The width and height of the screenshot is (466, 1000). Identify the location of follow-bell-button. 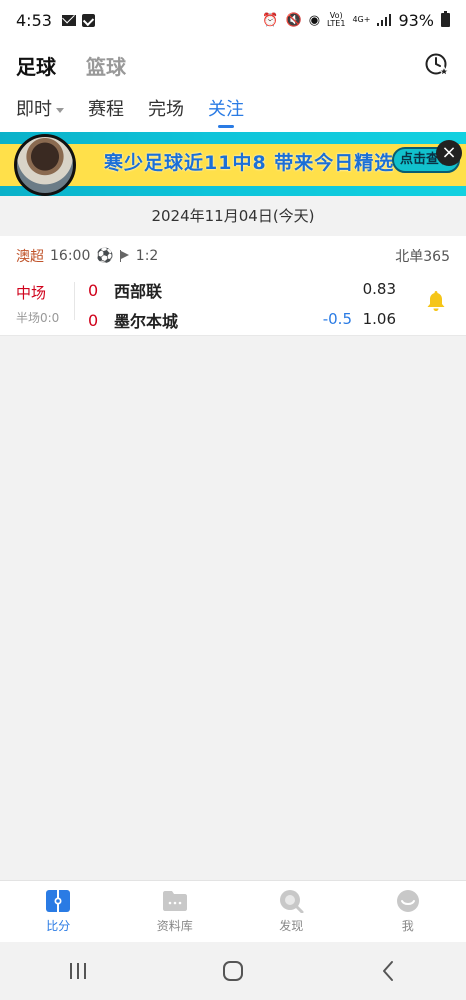
(436, 301).